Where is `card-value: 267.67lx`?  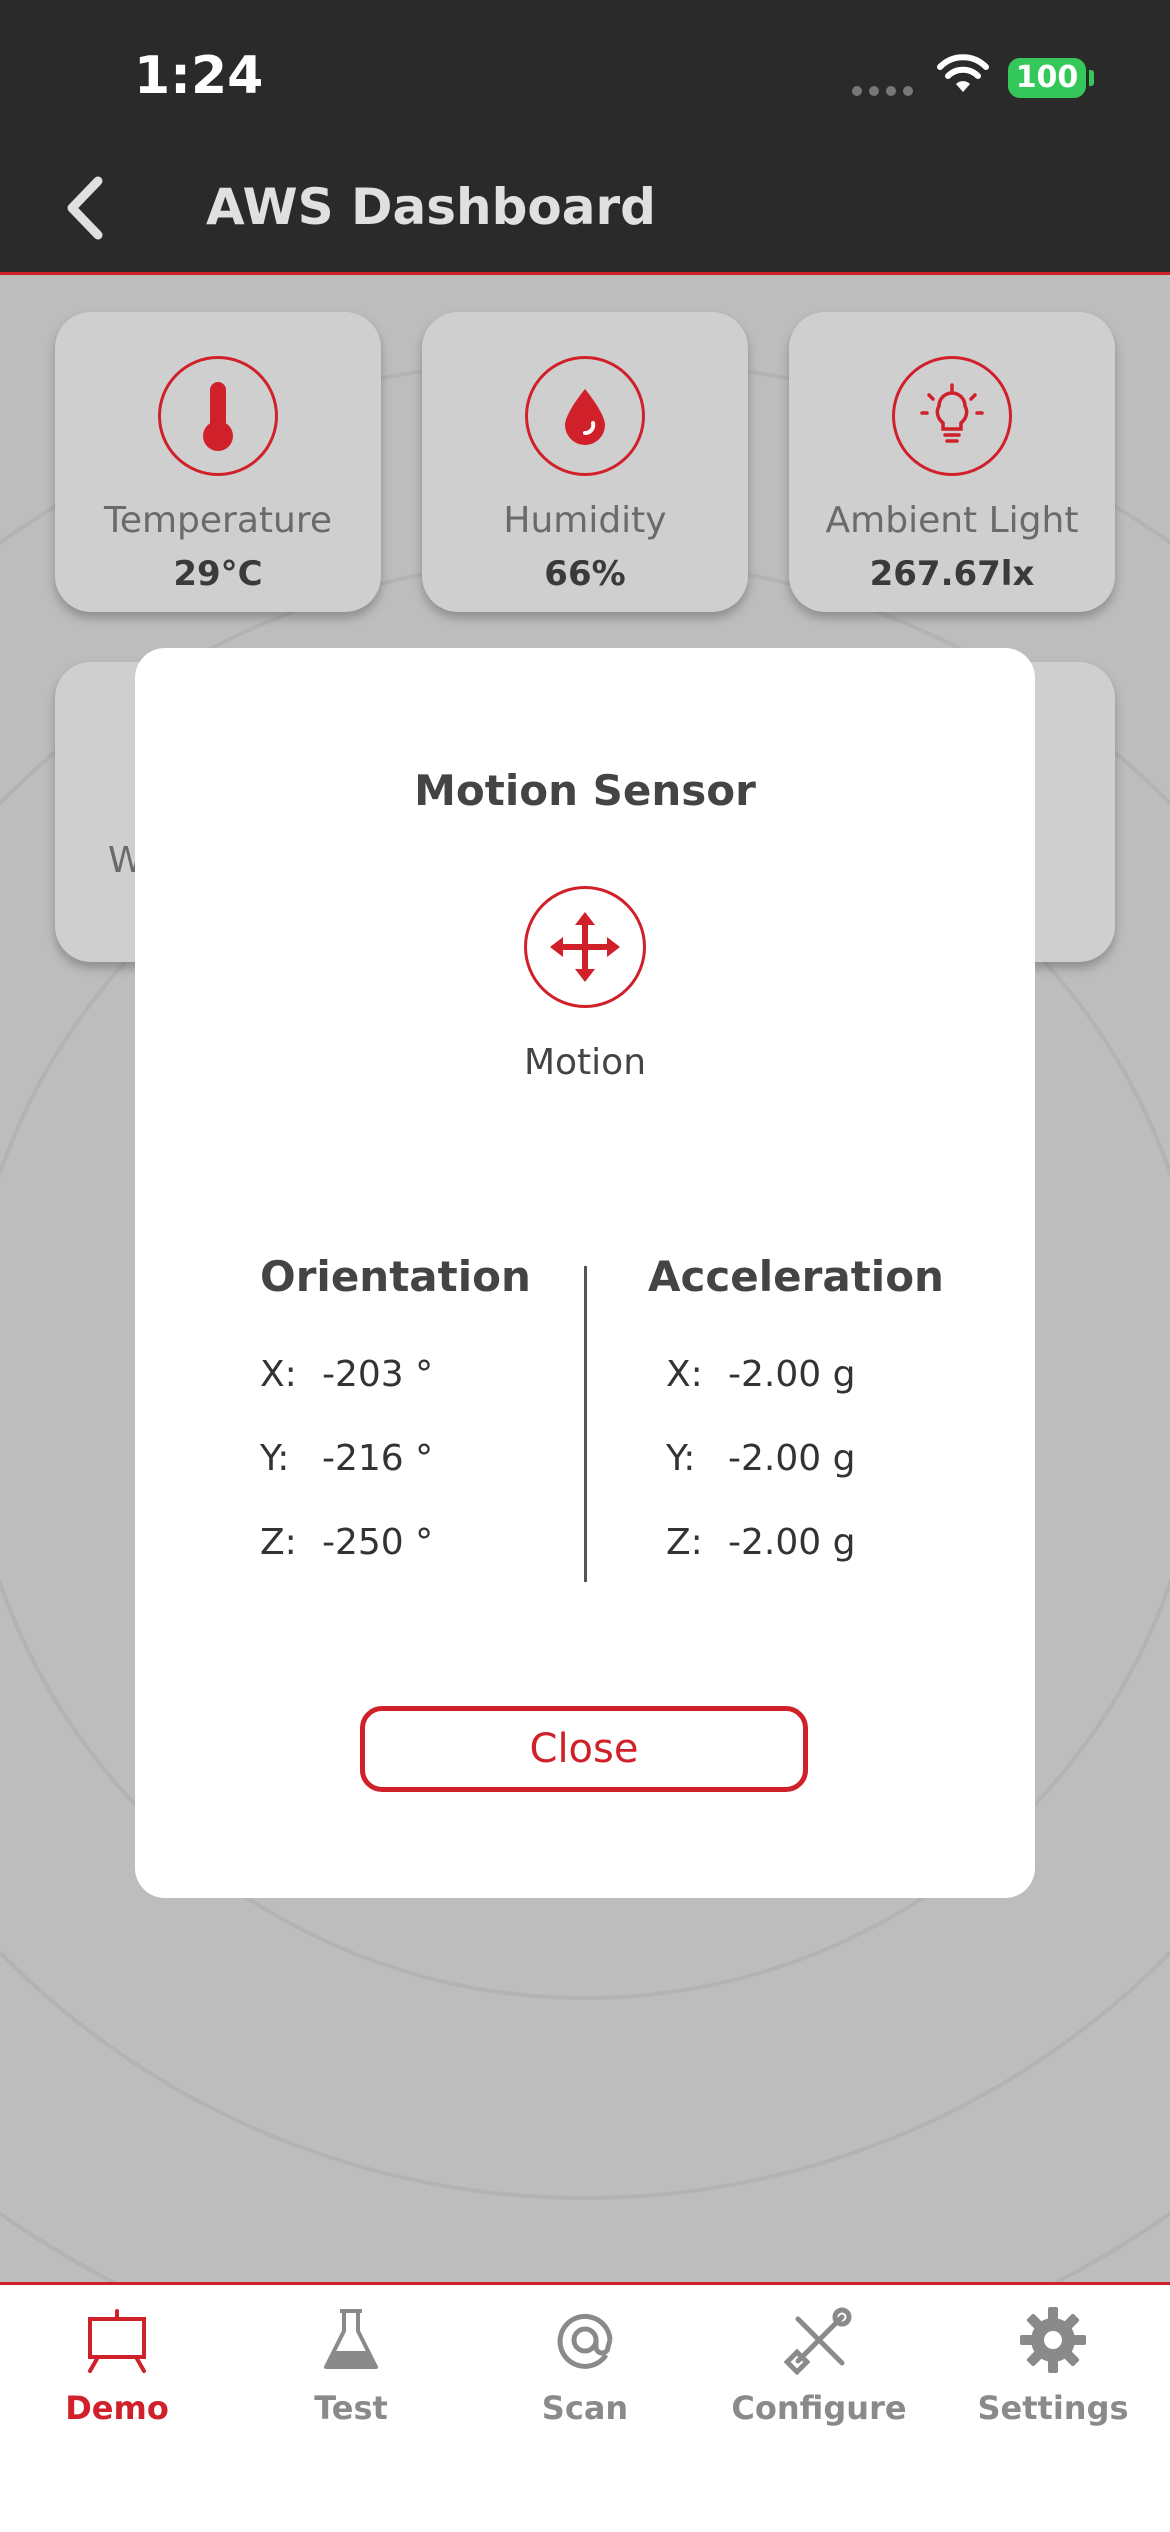 card-value: 267.67lx is located at coordinates (952, 574).